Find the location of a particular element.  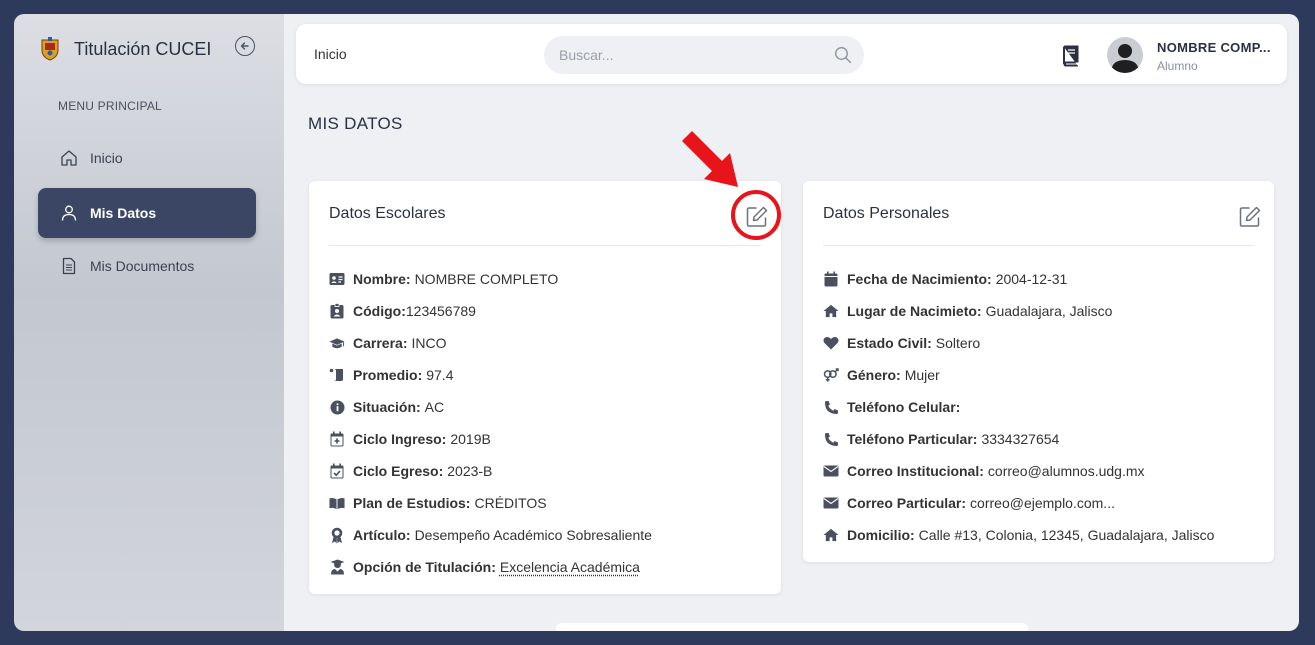

card-title: Datos Escolares is located at coordinates (387, 213).